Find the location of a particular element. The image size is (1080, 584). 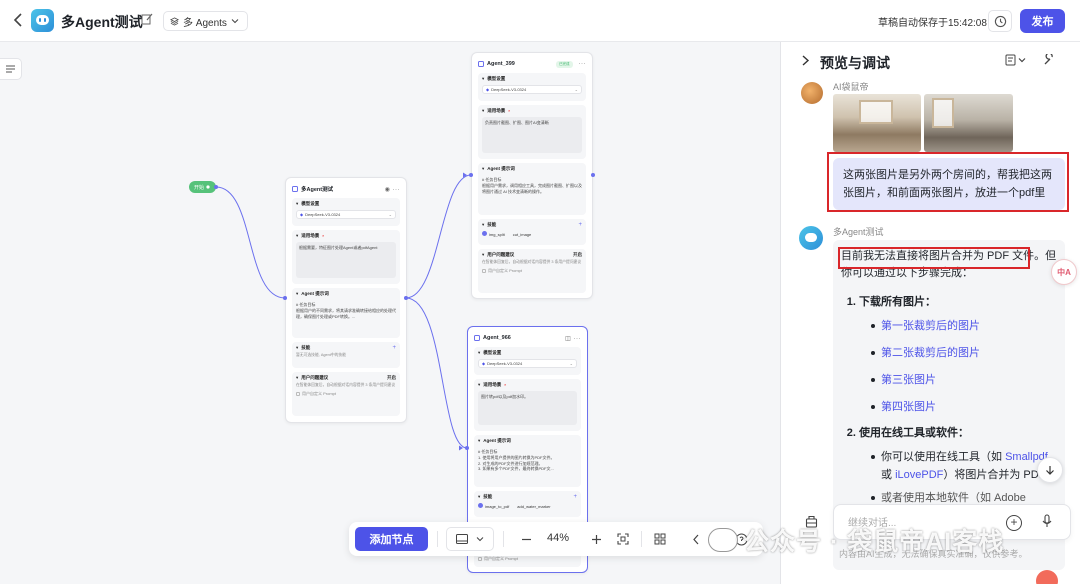

app-logo is located at coordinates (42, 20).